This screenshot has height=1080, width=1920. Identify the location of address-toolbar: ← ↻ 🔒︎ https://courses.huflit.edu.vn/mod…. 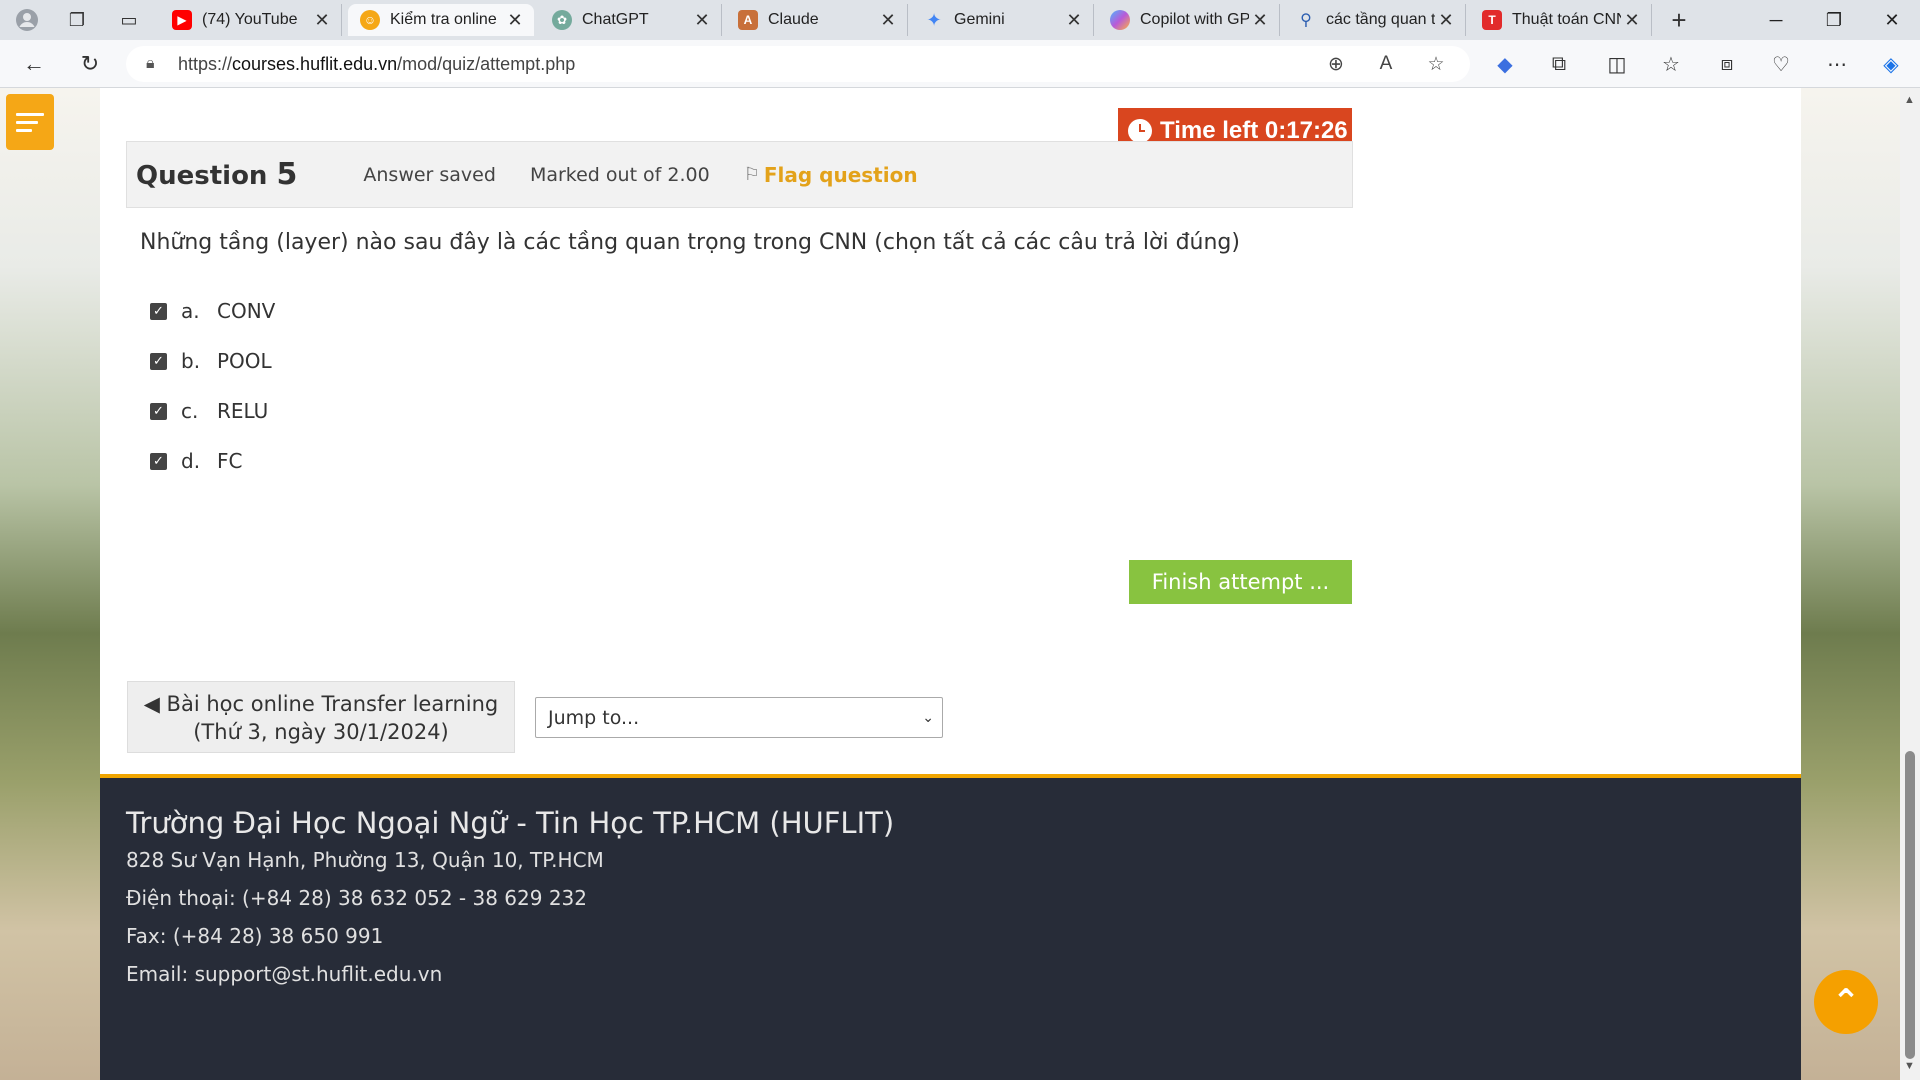
(960, 64).